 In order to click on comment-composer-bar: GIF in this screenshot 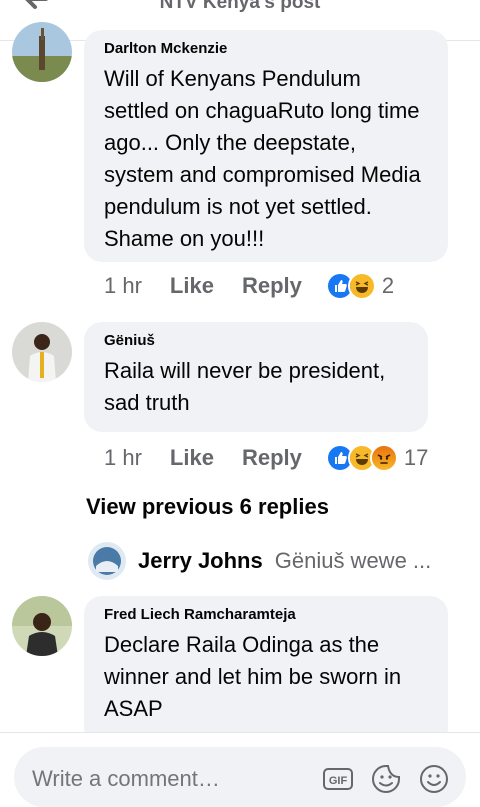, I will do `click(240, 769)`.